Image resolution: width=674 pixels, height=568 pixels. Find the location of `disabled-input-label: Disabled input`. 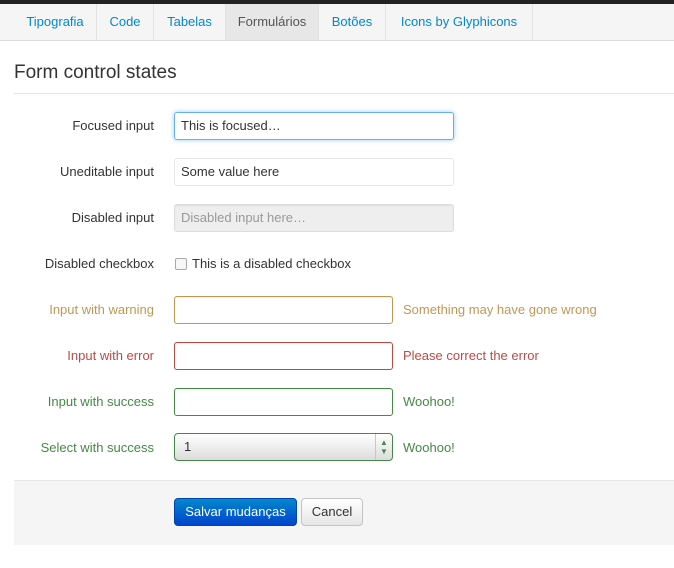

disabled-input-label: Disabled input is located at coordinates (112, 217).